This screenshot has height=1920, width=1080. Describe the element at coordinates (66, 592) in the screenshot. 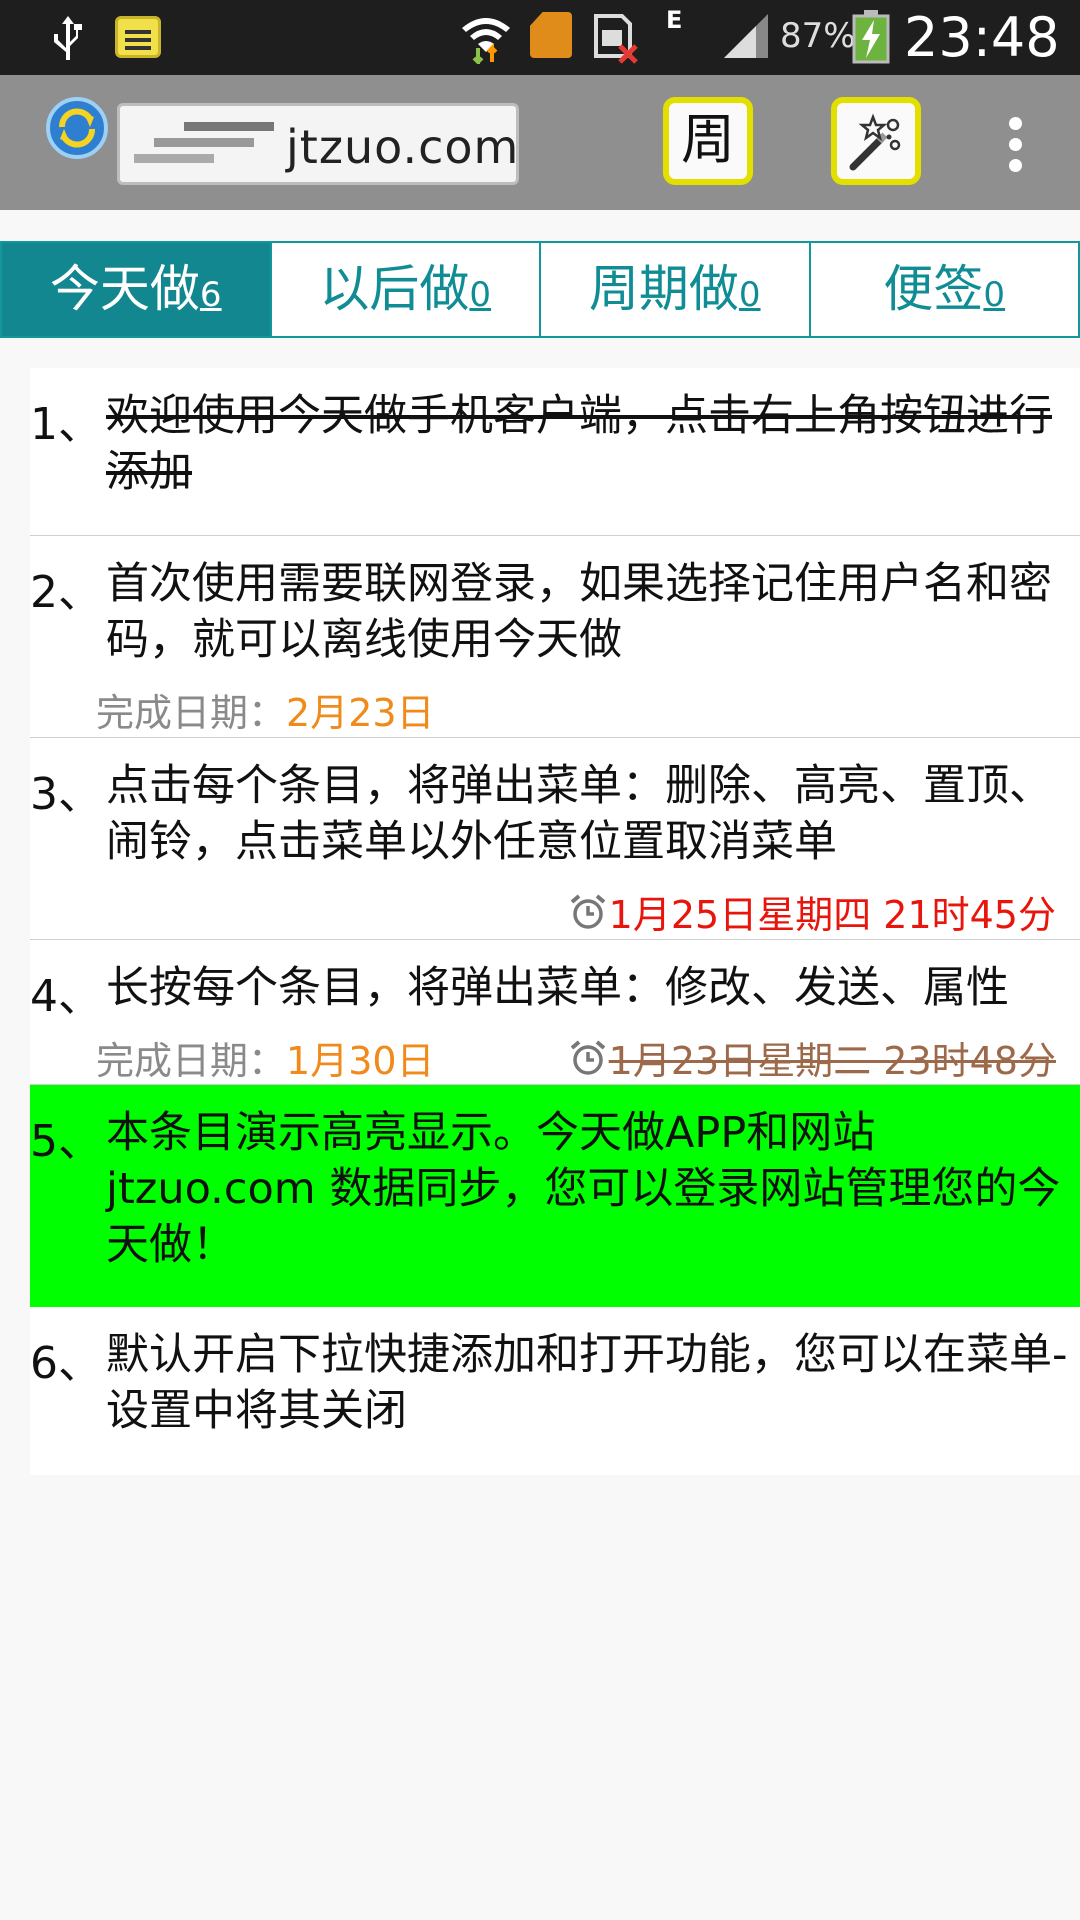

I see `task-number: 2、` at that location.